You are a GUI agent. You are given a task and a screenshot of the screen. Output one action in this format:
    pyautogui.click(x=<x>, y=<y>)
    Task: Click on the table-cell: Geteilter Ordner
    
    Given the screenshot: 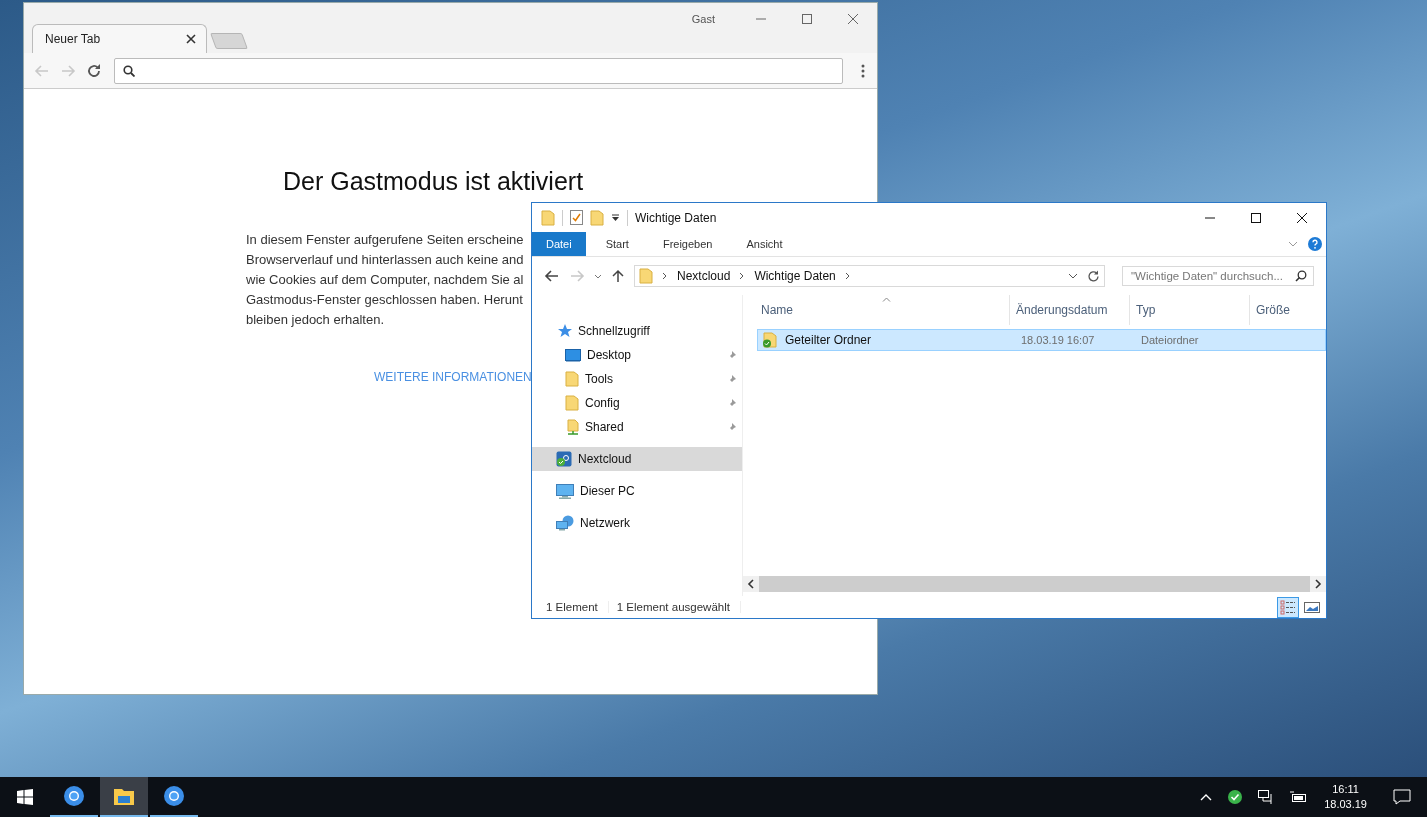 What is the action you would take?
    pyautogui.click(x=828, y=340)
    